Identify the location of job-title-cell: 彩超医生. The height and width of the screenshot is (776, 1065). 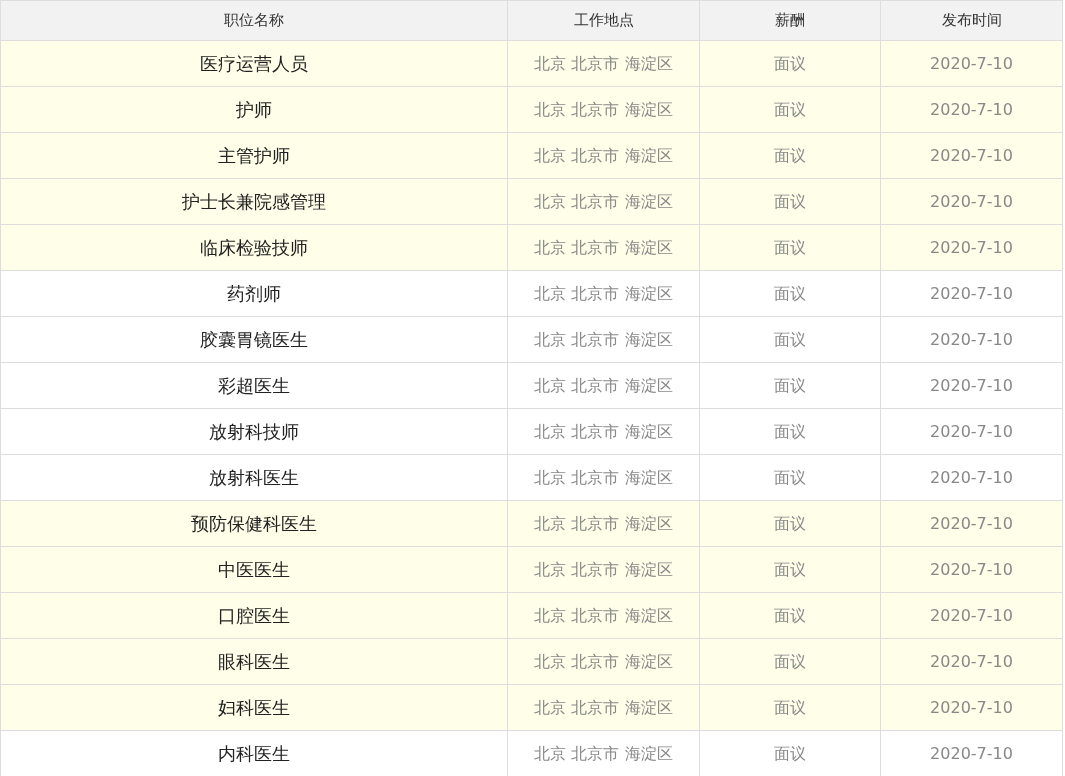
(254, 385).